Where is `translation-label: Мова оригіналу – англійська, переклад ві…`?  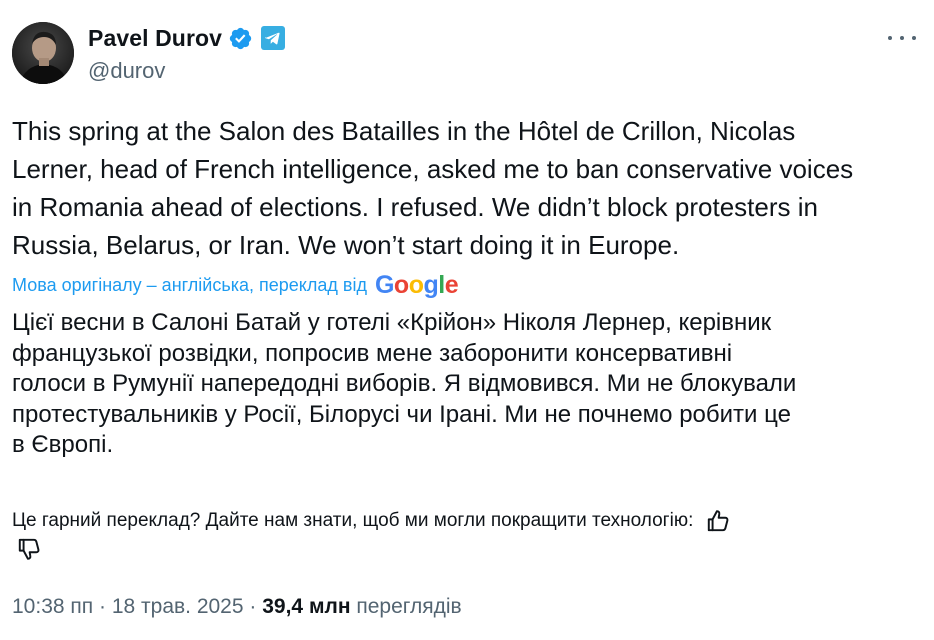
translation-label: Мова оригіналу – англійська, переклад ві… is located at coordinates (189, 285).